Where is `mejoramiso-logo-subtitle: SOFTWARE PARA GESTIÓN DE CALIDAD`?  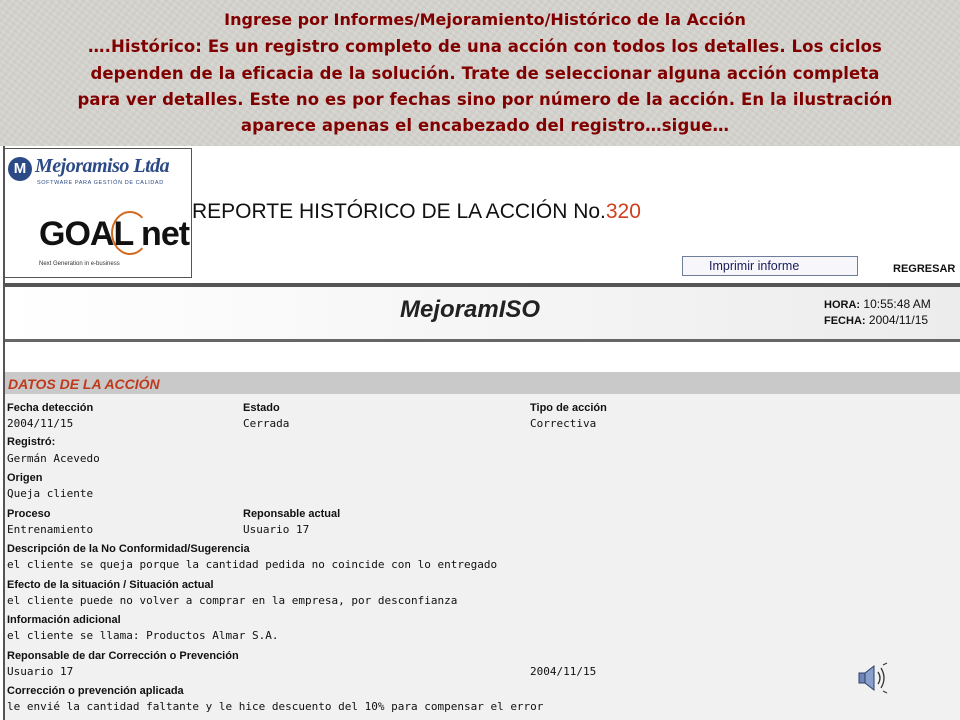 mejoramiso-logo-subtitle: SOFTWARE PARA GESTIÓN DE CALIDAD is located at coordinates (100, 183).